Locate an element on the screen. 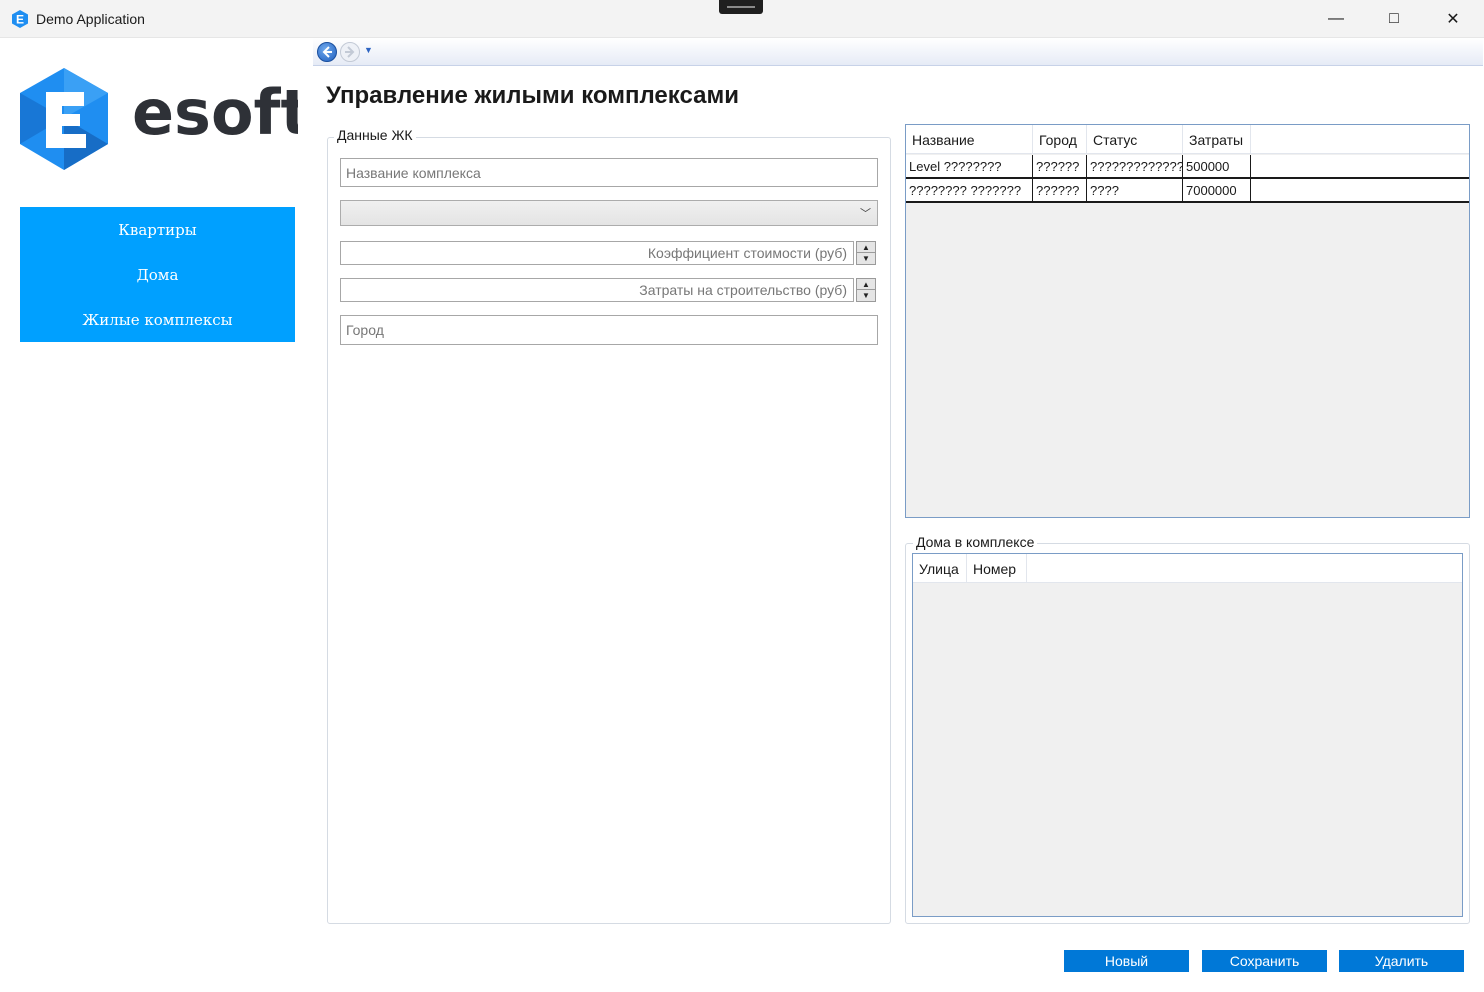 Image resolution: width=1484 pixels, height=992 pixels. column-header-costs: Затраты is located at coordinates (1217, 139).